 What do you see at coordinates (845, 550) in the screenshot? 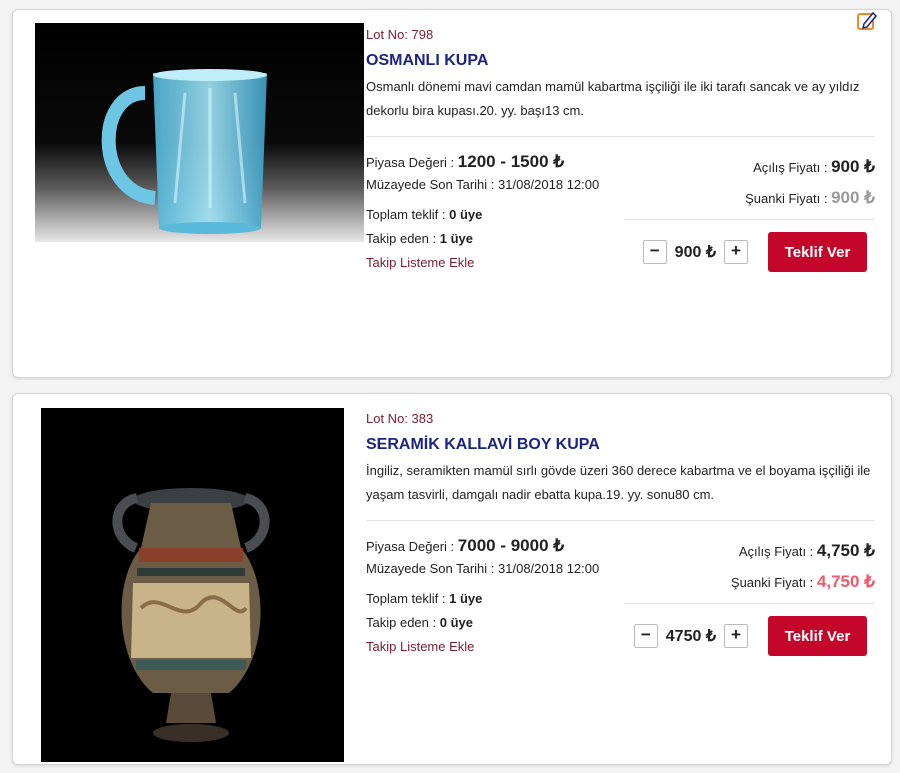
I see `opening-price: 4,750 ₺` at bounding box center [845, 550].